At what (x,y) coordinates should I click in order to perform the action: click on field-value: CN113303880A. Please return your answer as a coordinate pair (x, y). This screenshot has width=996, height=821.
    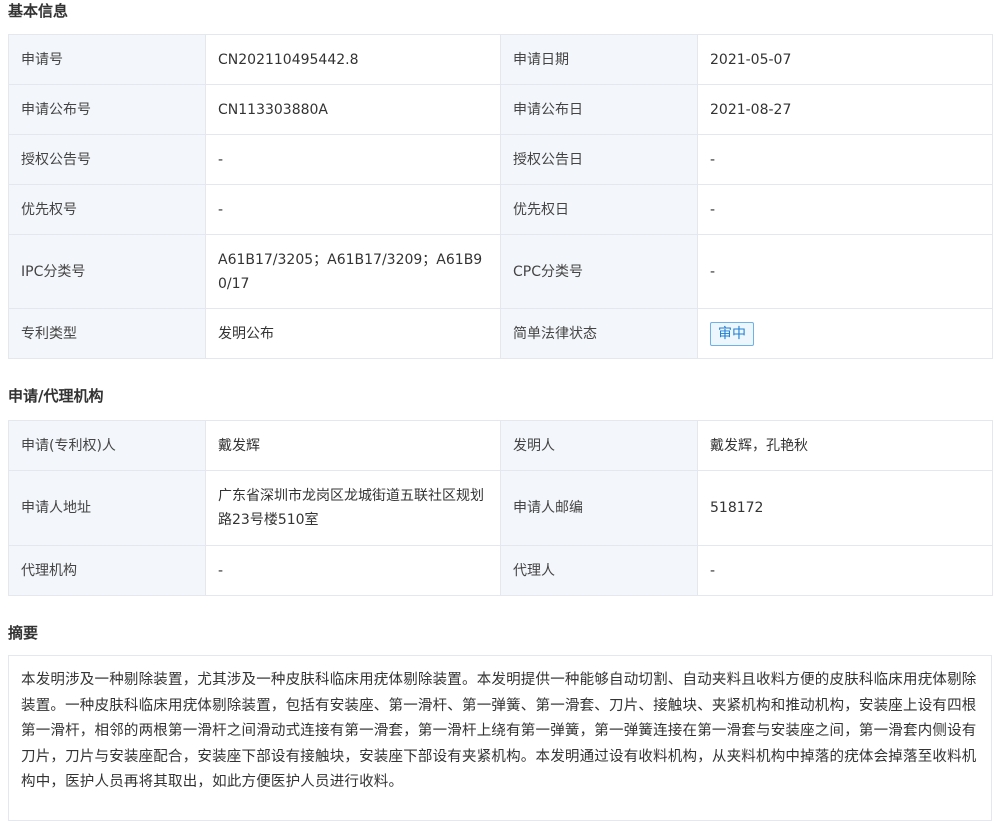
    Looking at the image, I should click on (353, 109).